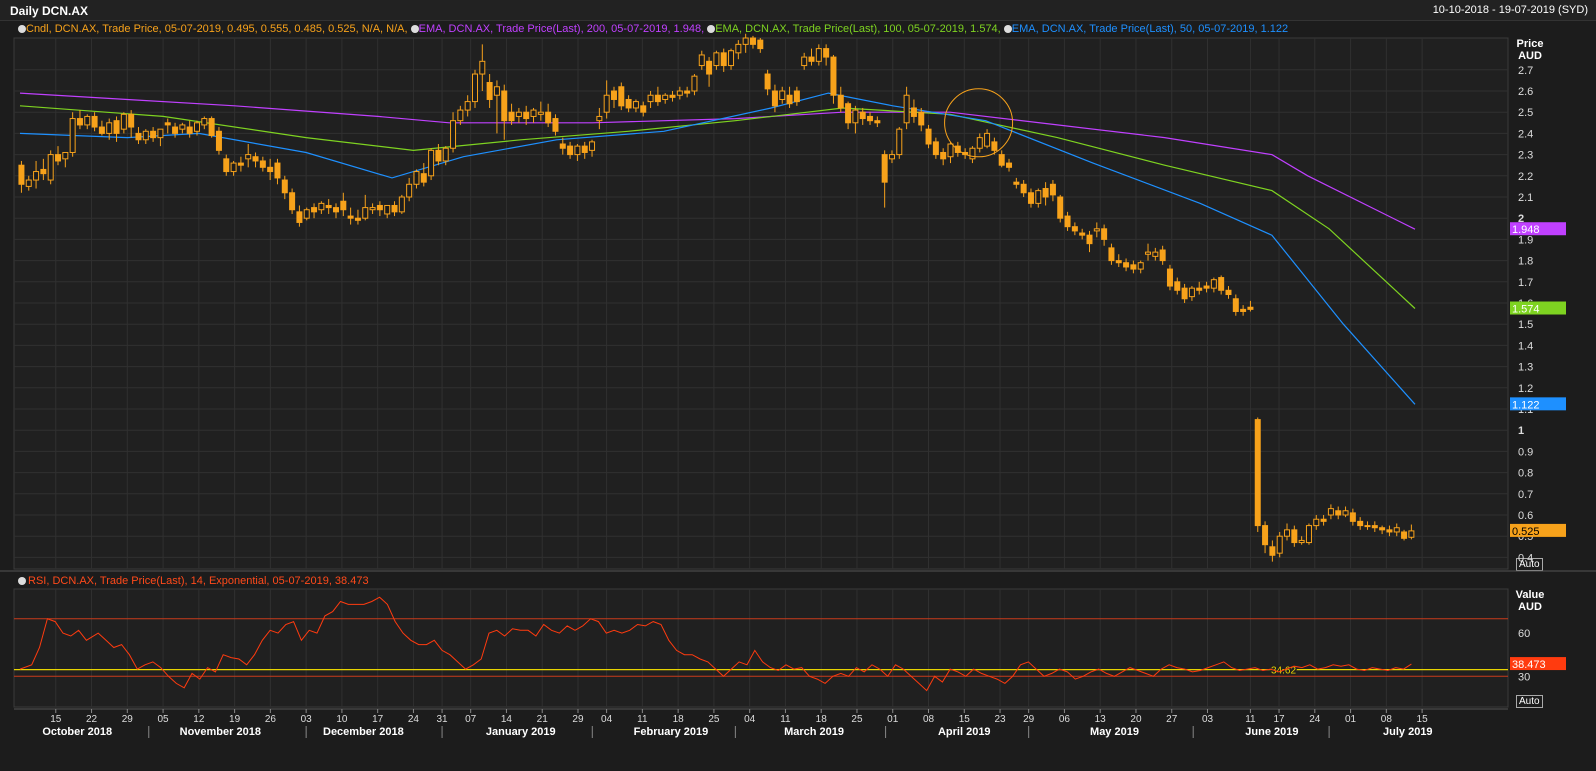 The width and height of the screenshot is (1596, 771). I want to click on x-day-label: 25, so click(714, 719).